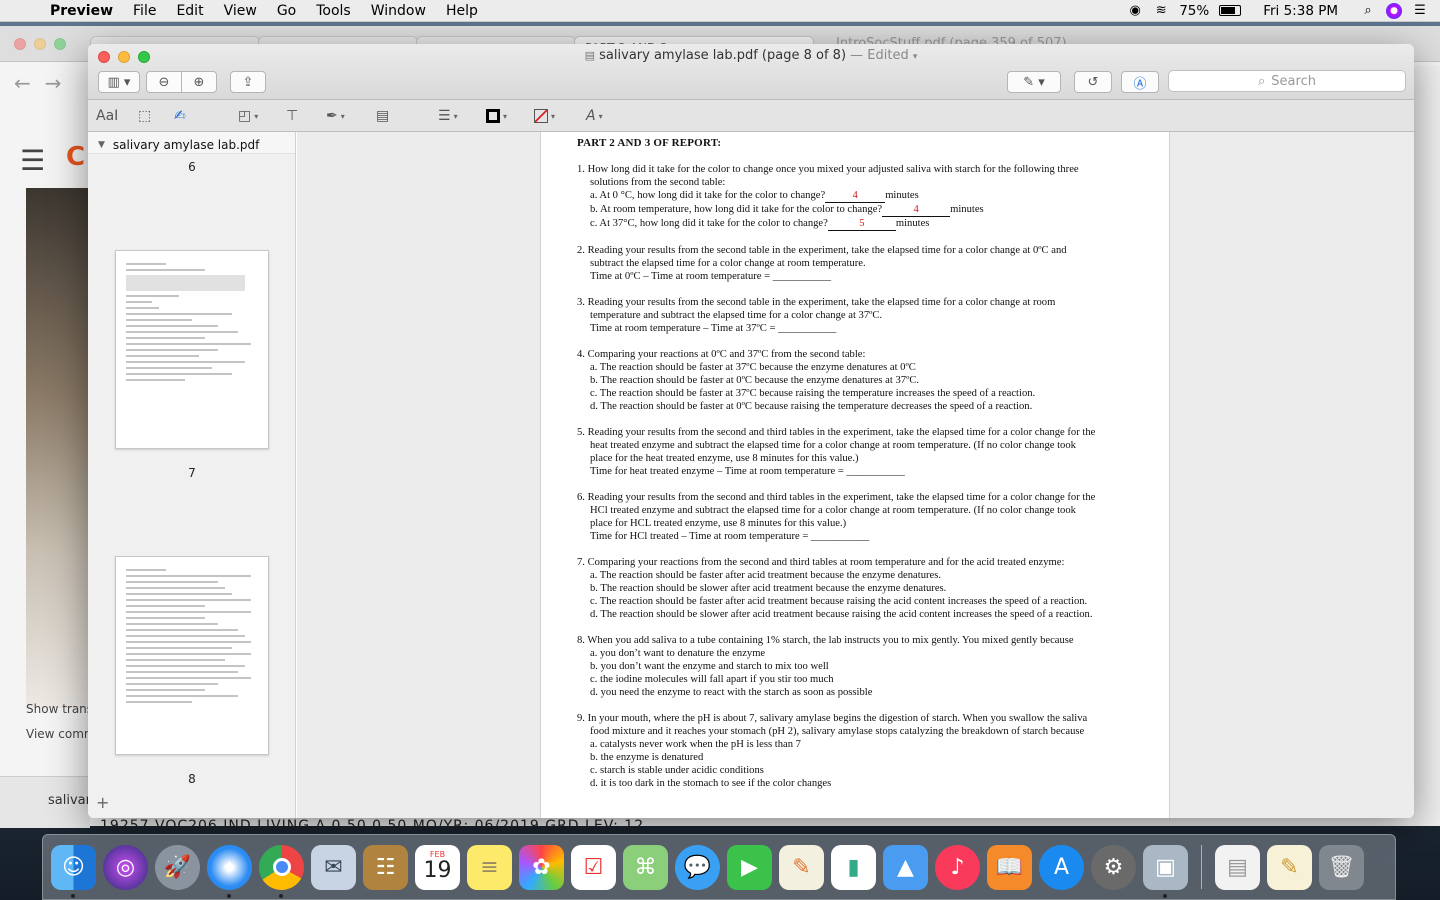 The width and height of the screenshot is (1440, 900). I want to click on mail-icon: ✉, so click(333, 867).